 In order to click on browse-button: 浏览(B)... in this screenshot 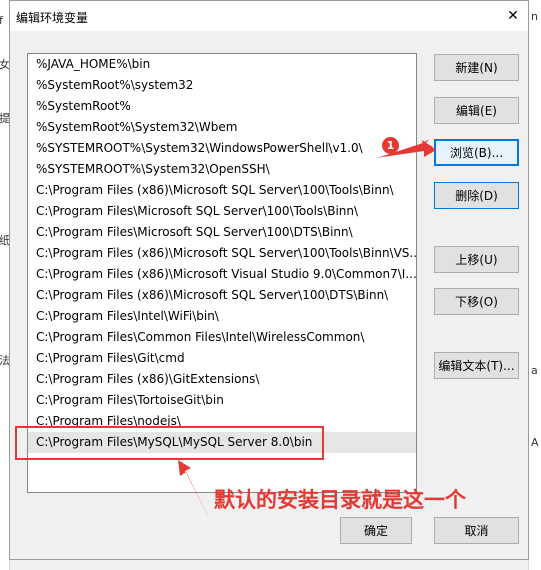, I will do `click(476, 152)`.